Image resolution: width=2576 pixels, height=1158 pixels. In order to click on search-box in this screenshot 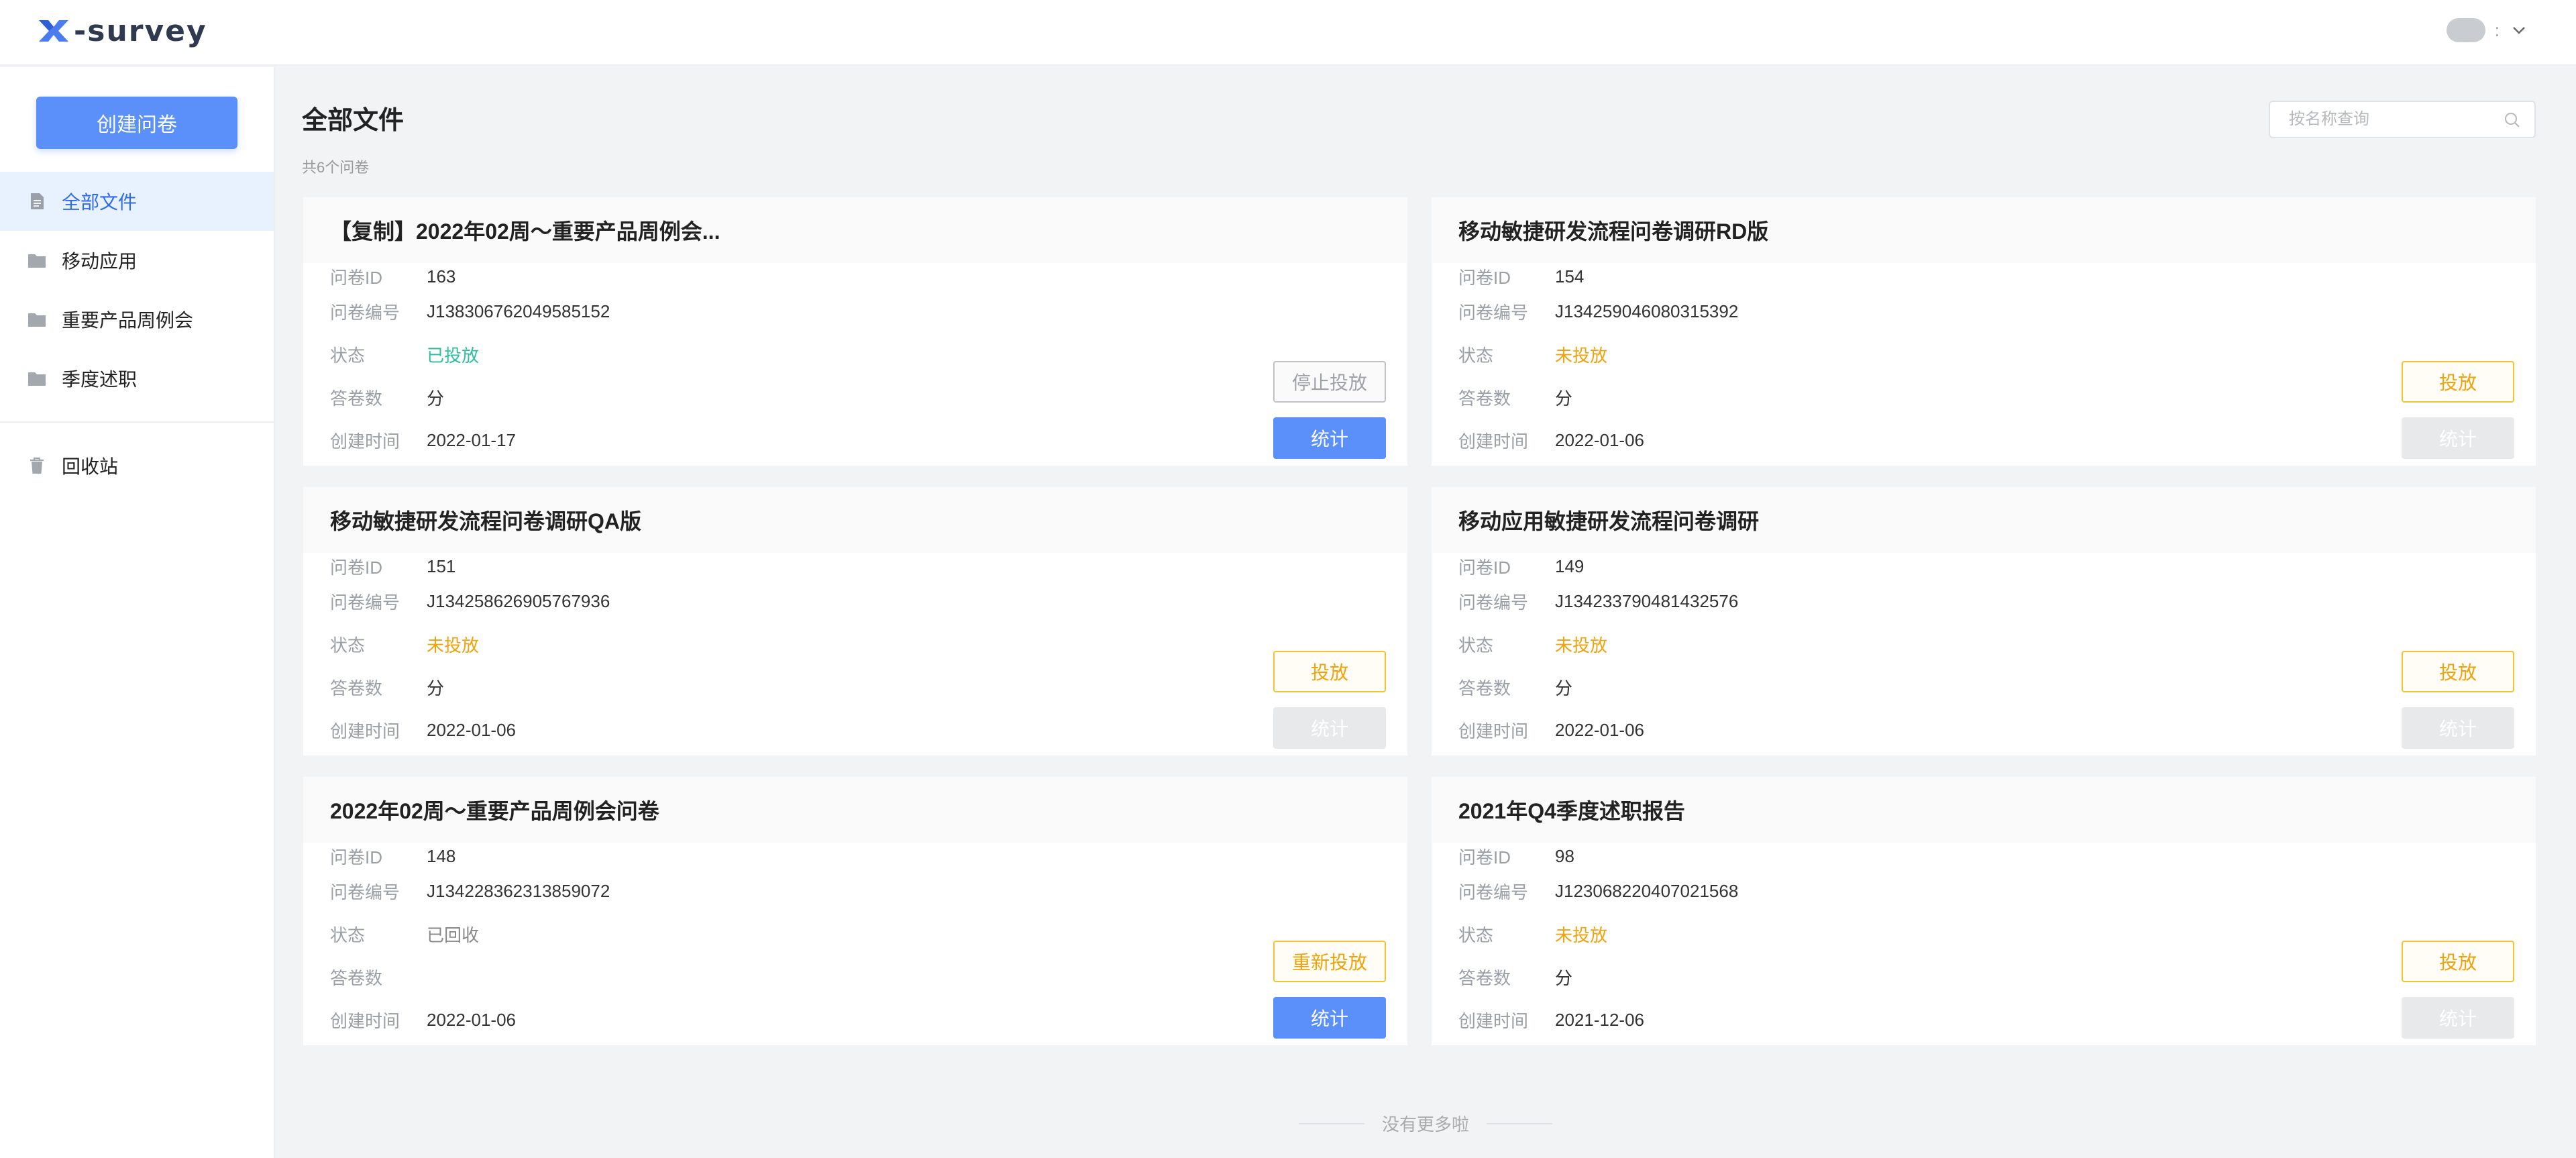, I will do `click(2402, 119)`.